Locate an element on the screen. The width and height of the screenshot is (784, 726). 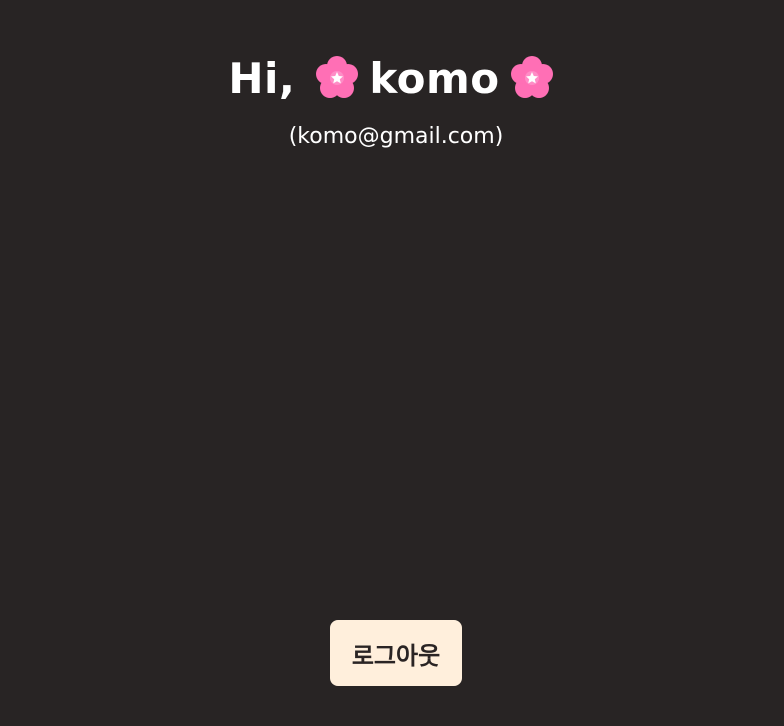
greeting-heading: Hi, komo is located at coordinates (392, 78).